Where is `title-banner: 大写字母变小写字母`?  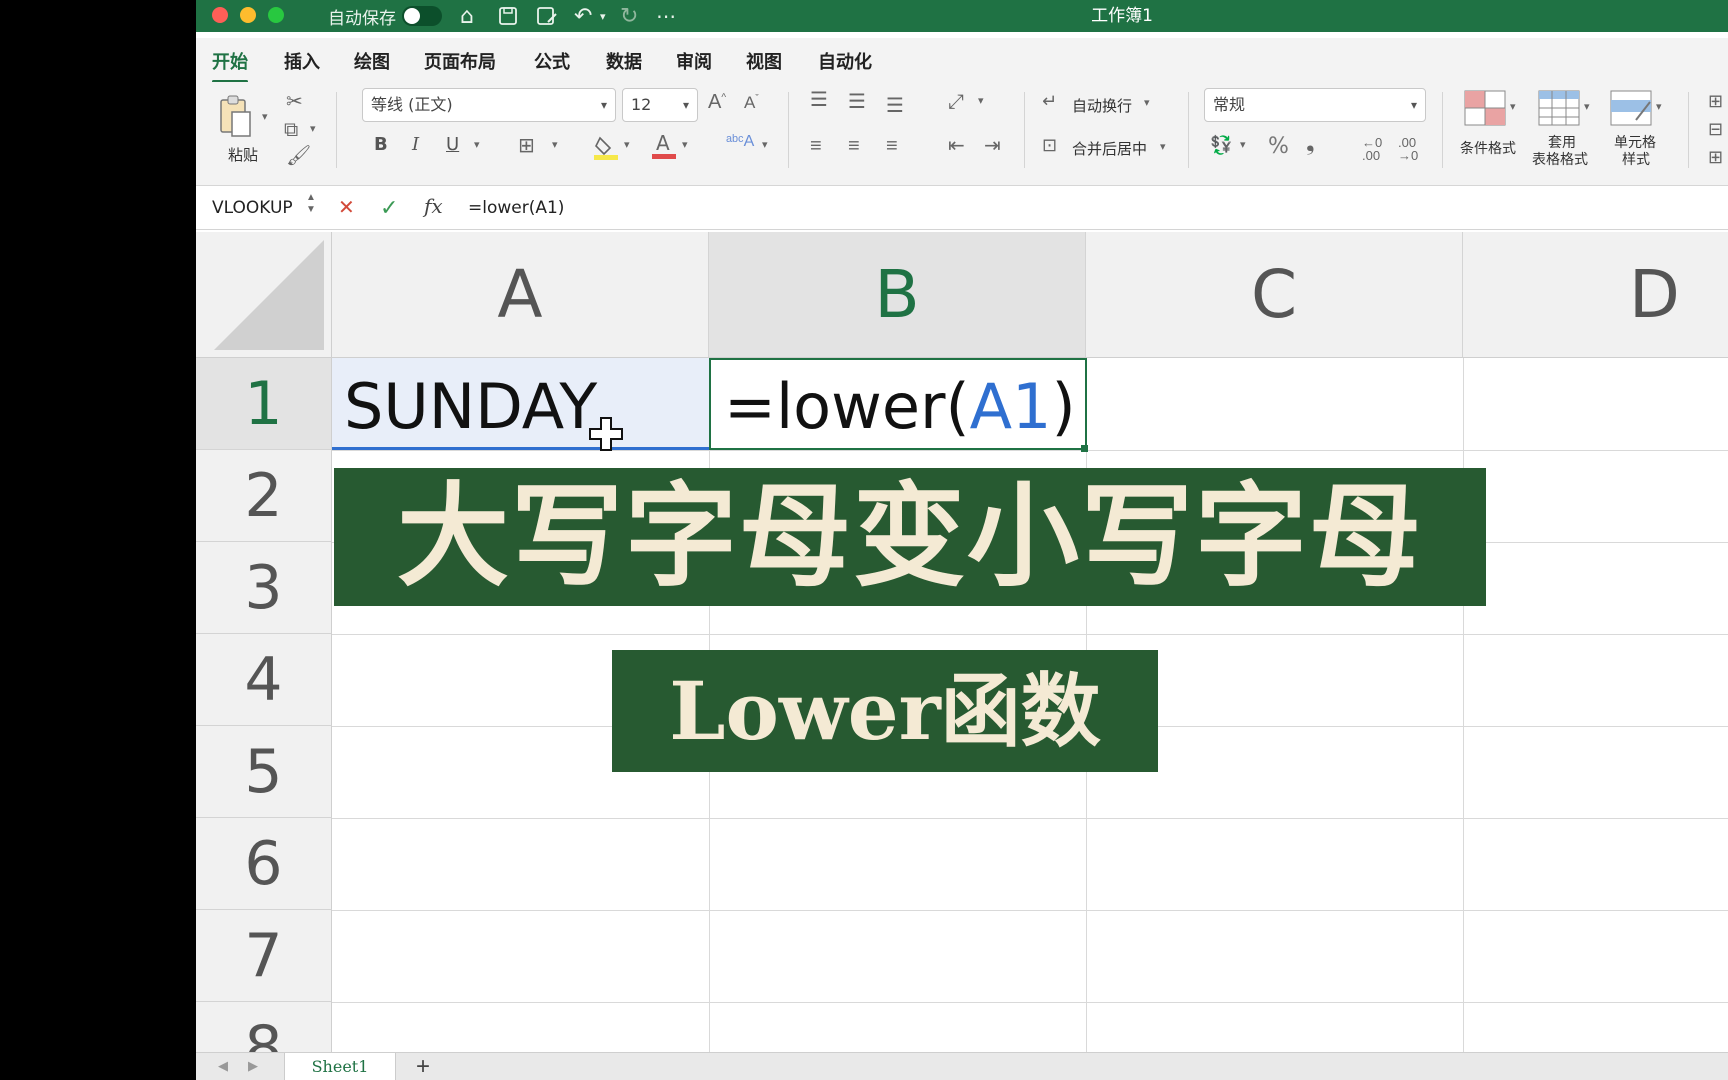
title-banner: 大写字母变小写字母 is located at coordinates (910, 537).